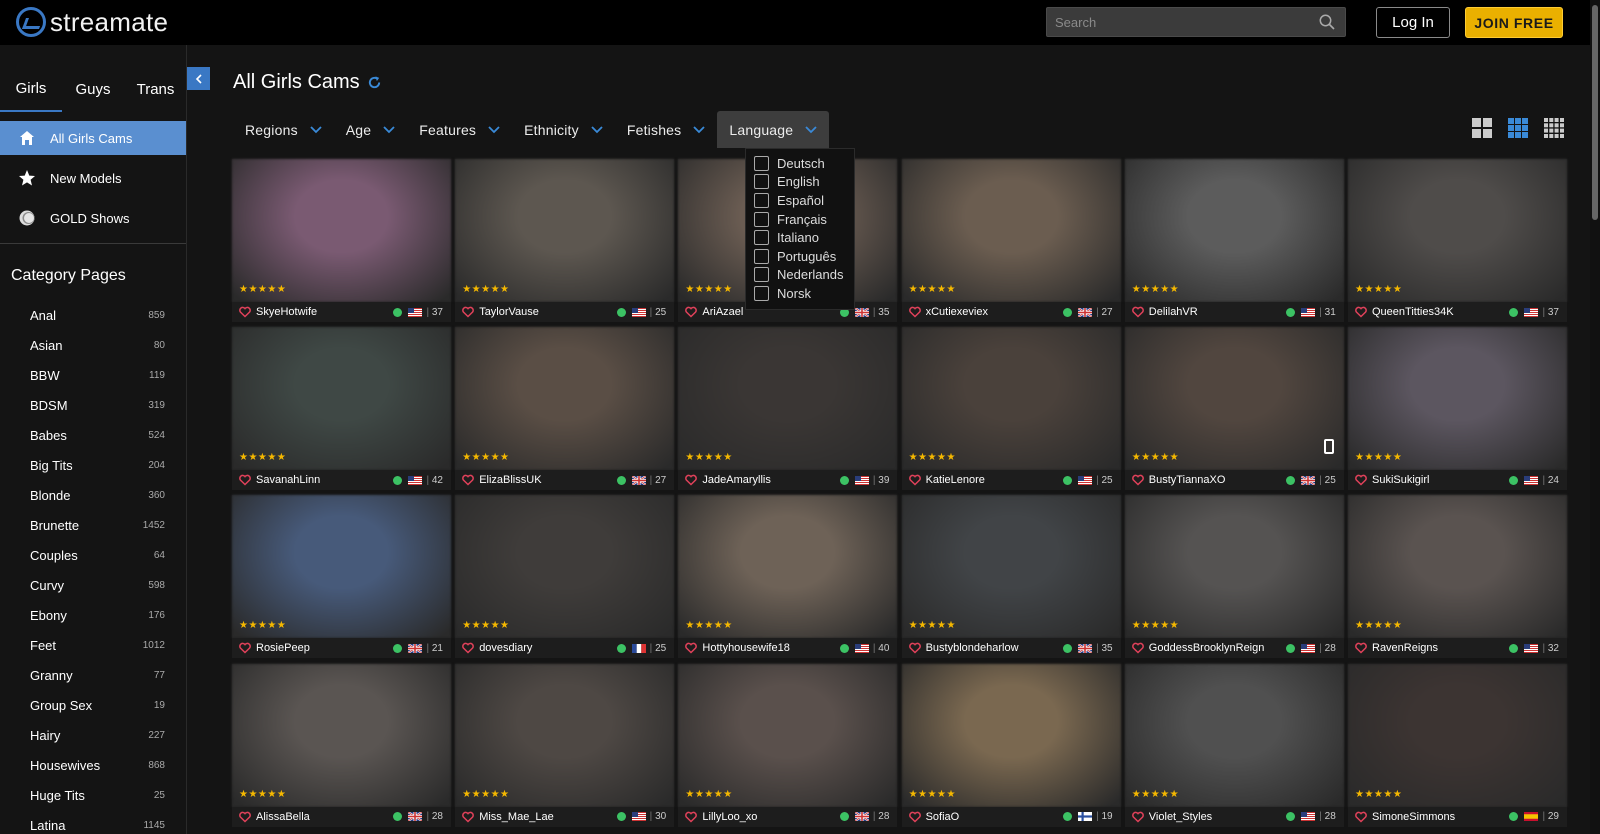  Describe the element at coordinates (994, 312) in the screenshot. I see `model-name: xCutiexeviex` at that location.